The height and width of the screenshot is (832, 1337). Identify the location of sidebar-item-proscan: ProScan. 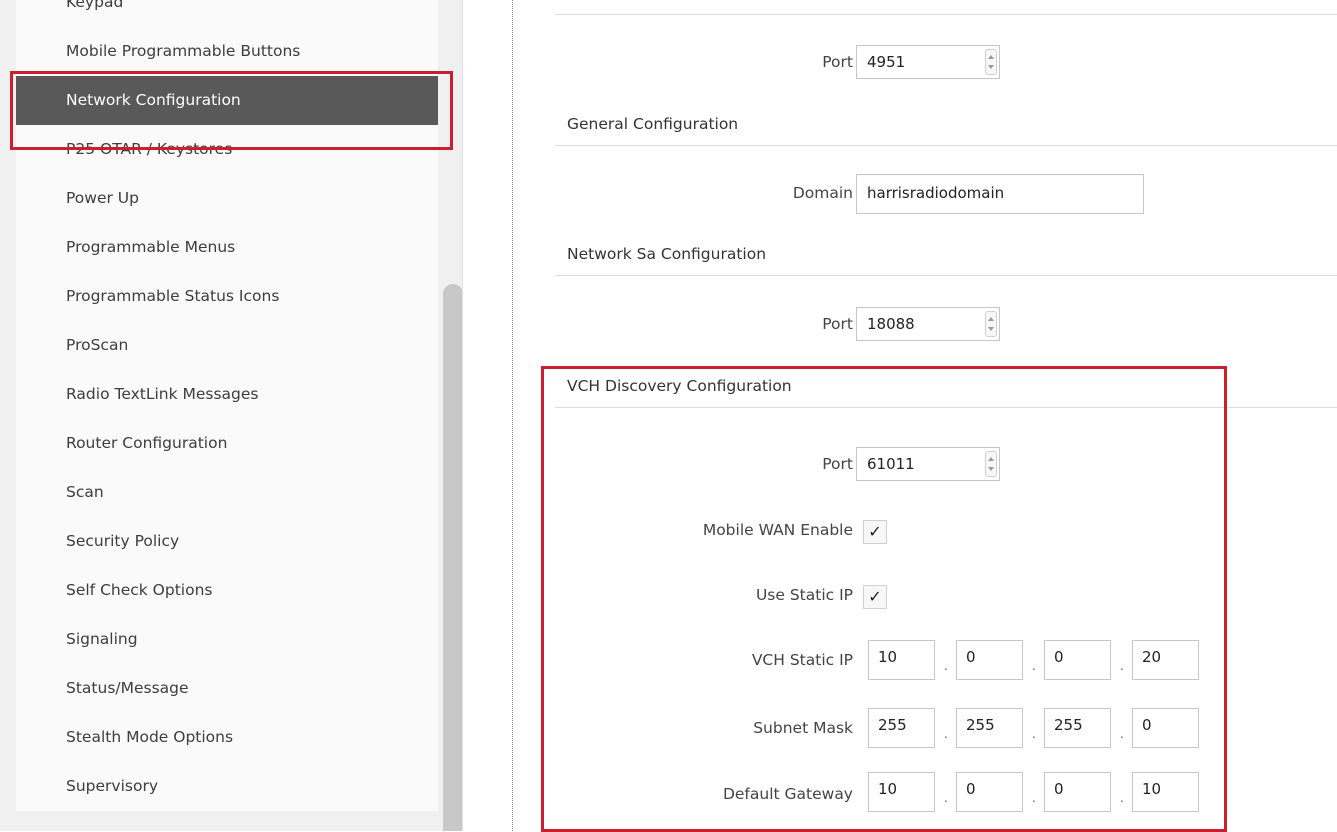
(227, 345).